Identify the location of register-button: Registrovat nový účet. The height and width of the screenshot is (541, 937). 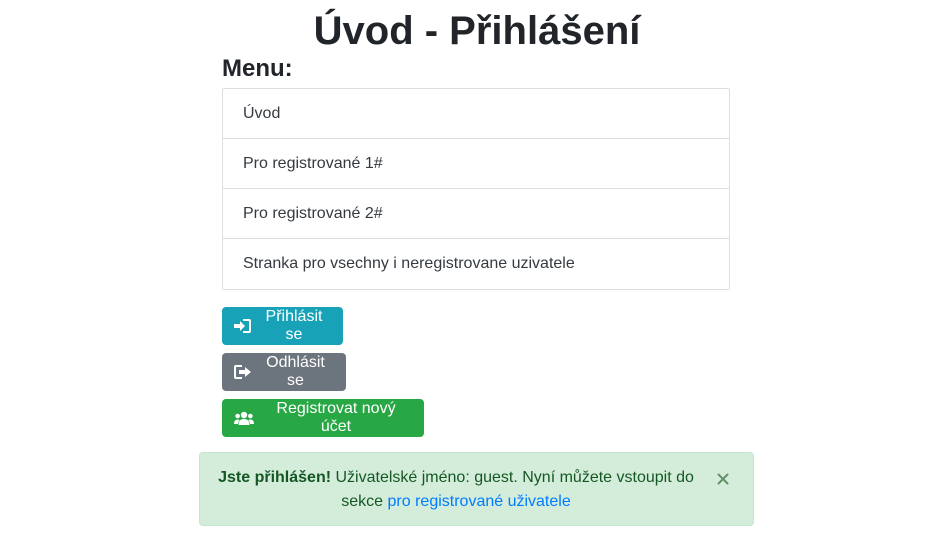
(323, 418).